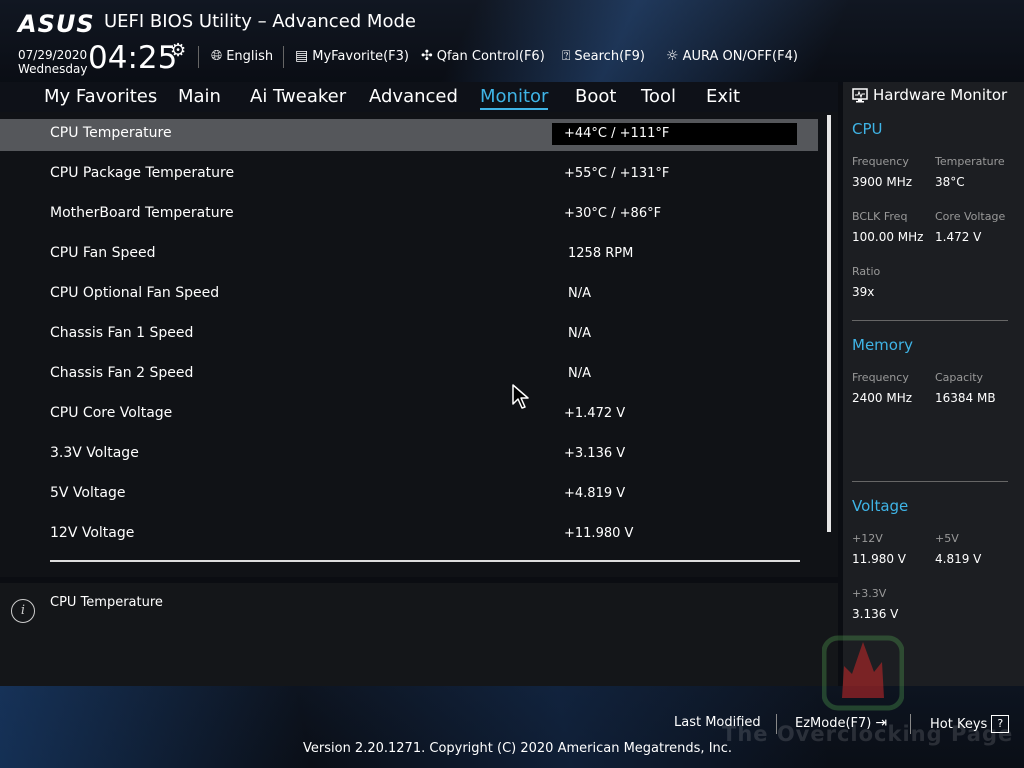 Image resolution: width=1024 pixels, height=768 pixels. I want to click on row-label: 3.3V Voltage, so click(94, 453).